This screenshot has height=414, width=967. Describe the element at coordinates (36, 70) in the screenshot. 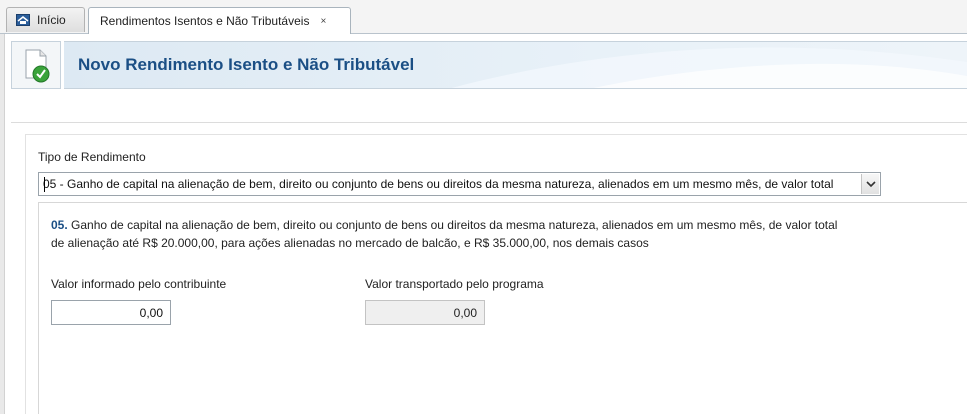

I see `document-check-icon` at that location.